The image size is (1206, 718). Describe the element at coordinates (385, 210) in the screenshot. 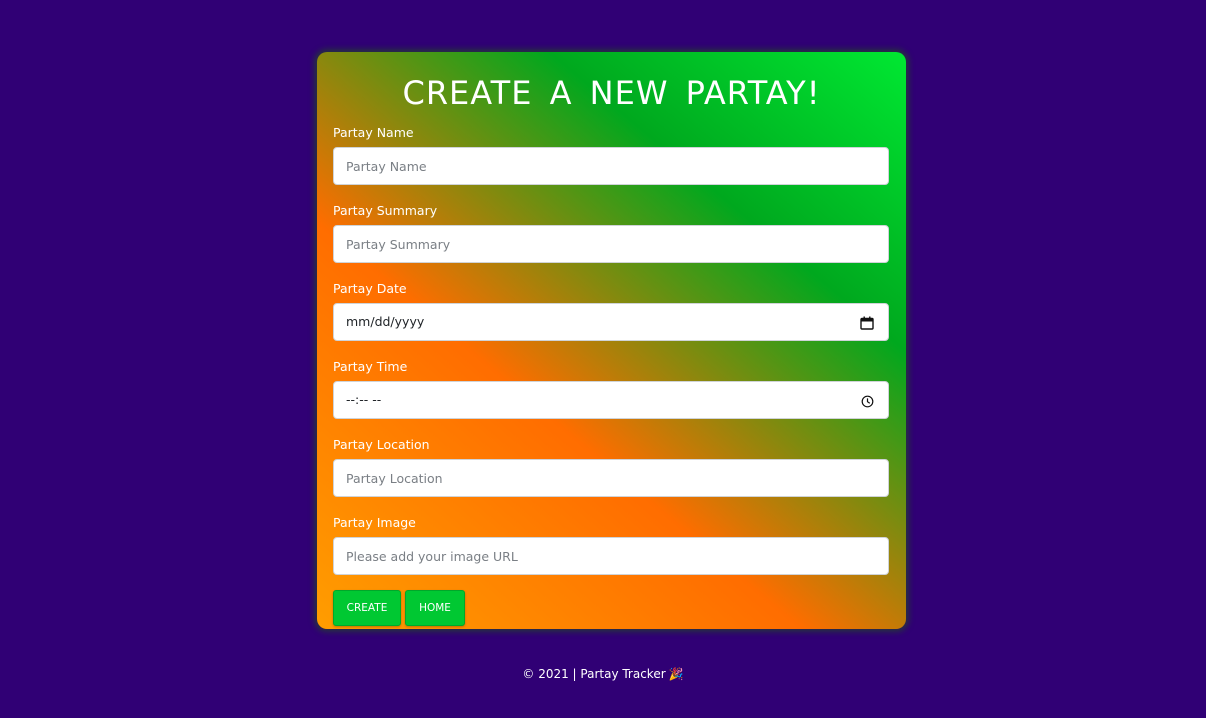

I see `partay-summary-label: Partay Summary` at that location.